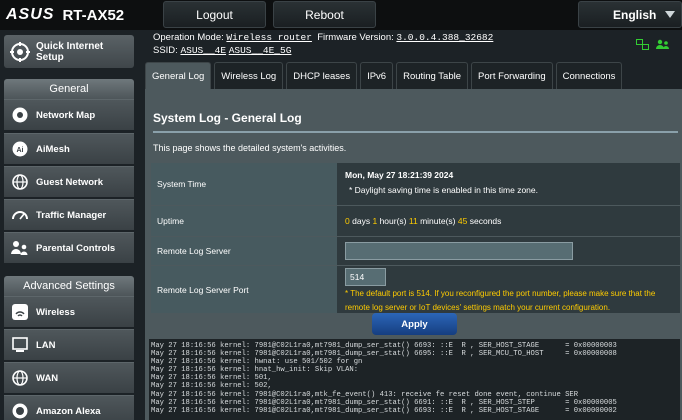  I want to click on aimesh-icon: Ai, so click(20, 149).